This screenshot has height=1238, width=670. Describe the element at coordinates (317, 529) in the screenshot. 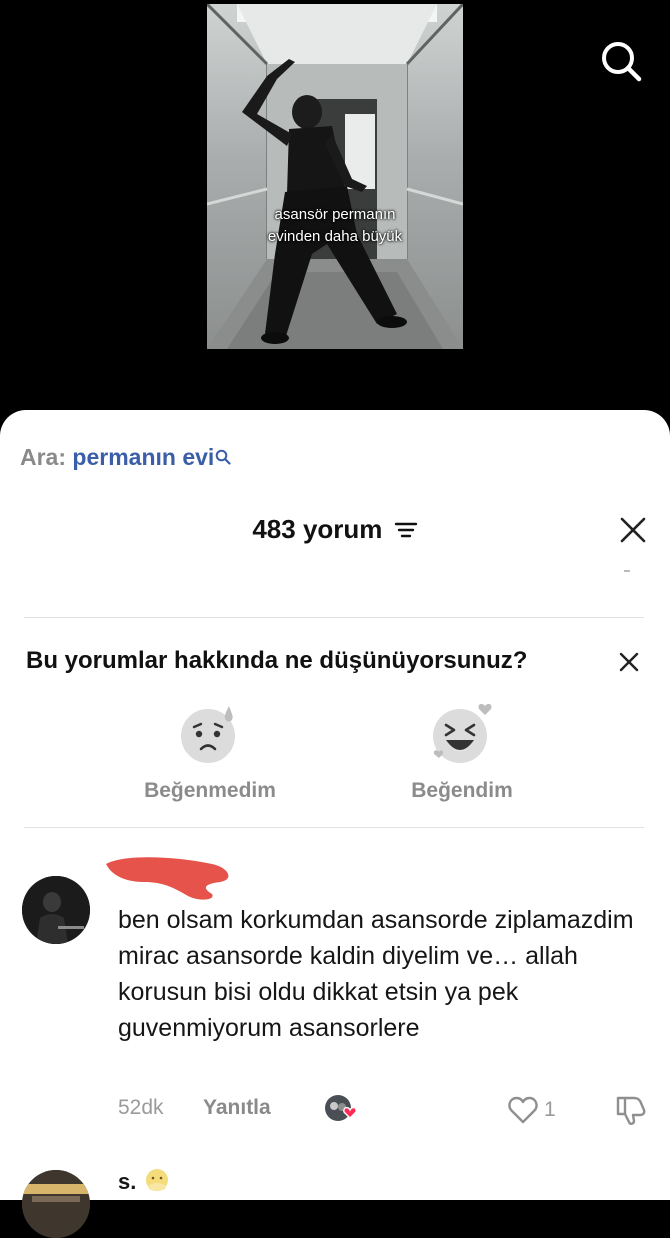

I see `comments-count: 483 yorum` at that location.